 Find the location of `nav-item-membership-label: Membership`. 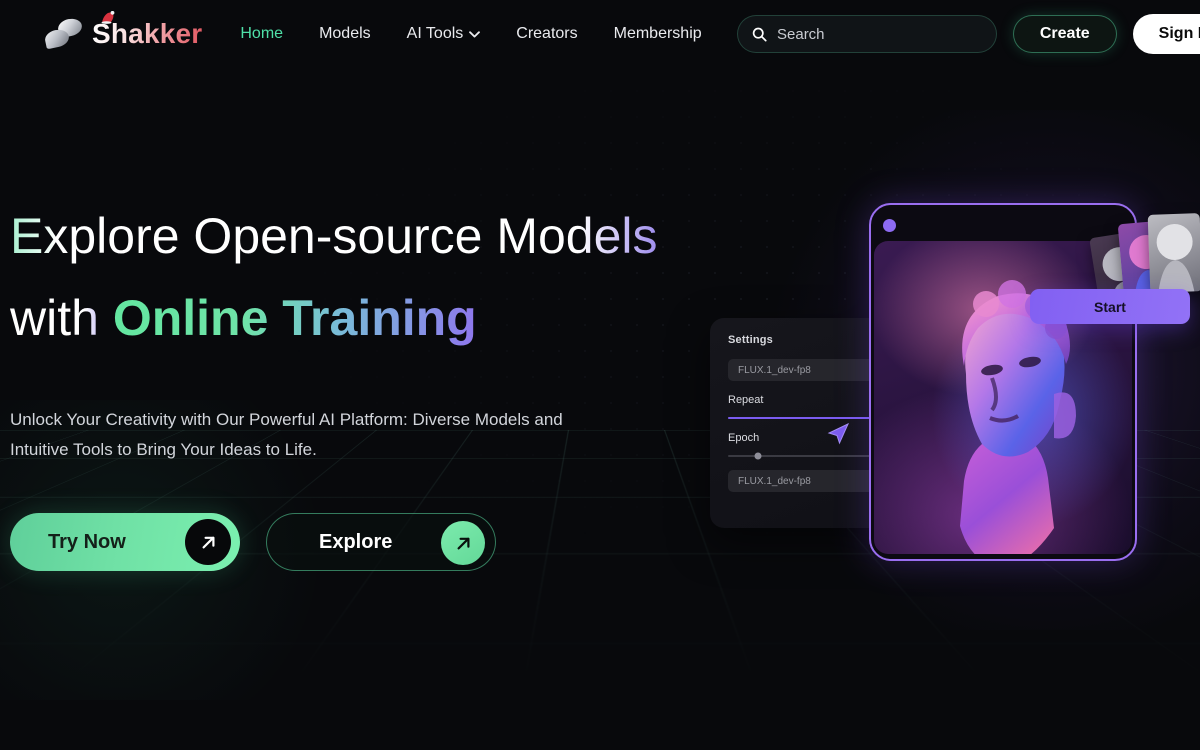

nav-item-membership-label: Membership is located at coordinates (657, 33).